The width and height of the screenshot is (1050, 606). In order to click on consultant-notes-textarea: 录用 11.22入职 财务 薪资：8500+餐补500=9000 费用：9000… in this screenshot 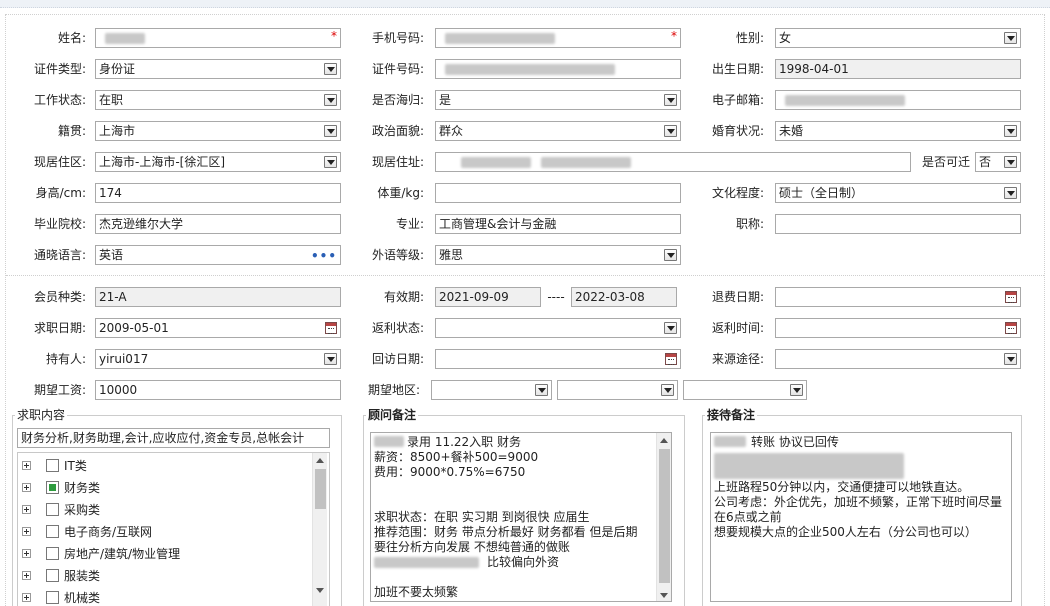, I will do `click(521, 517)`.